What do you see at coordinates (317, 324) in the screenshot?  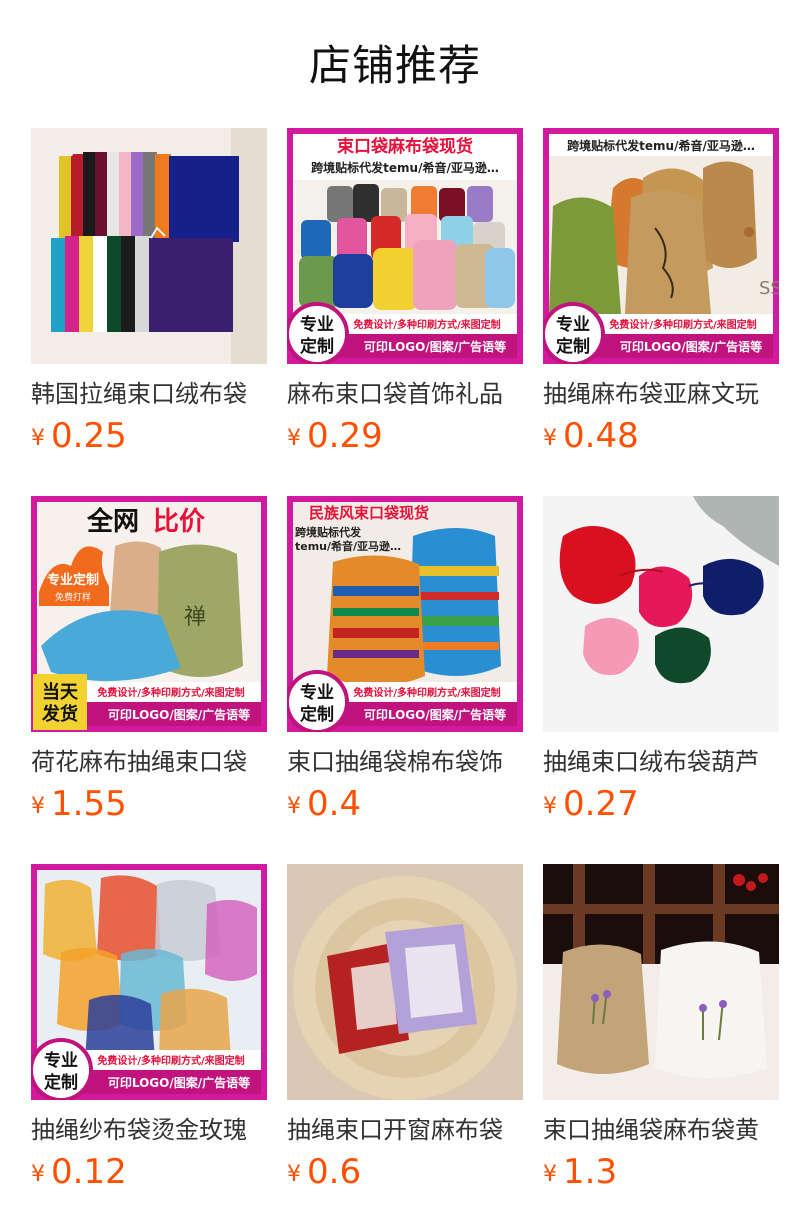 I see `badge-line1: 专业` at bounding box center [317, 324].